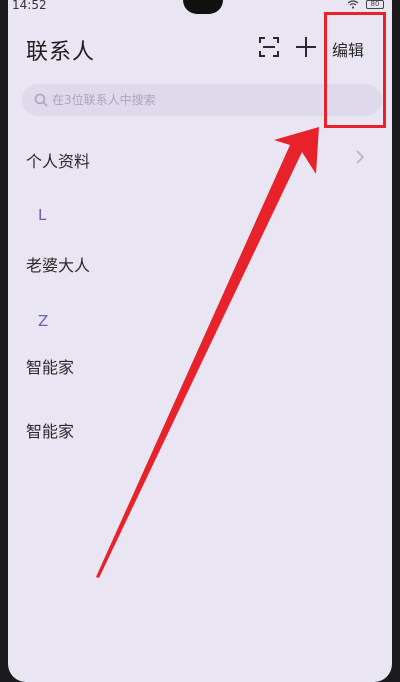 This screenshot has width=400, height=682. Describe the element at coordinates (58, 264) in the screenshot. I see `contact-item: 老婆大人` at that location.